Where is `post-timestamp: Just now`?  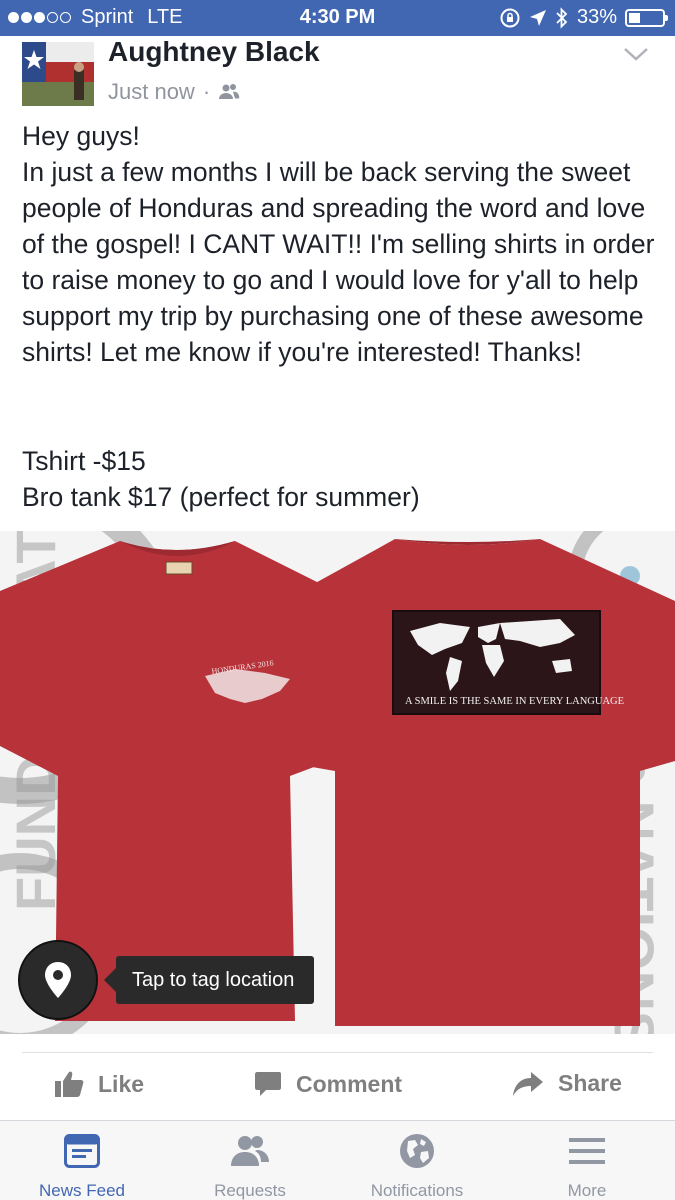 post-timestamp: Just now is located at coordinates (151, 92).